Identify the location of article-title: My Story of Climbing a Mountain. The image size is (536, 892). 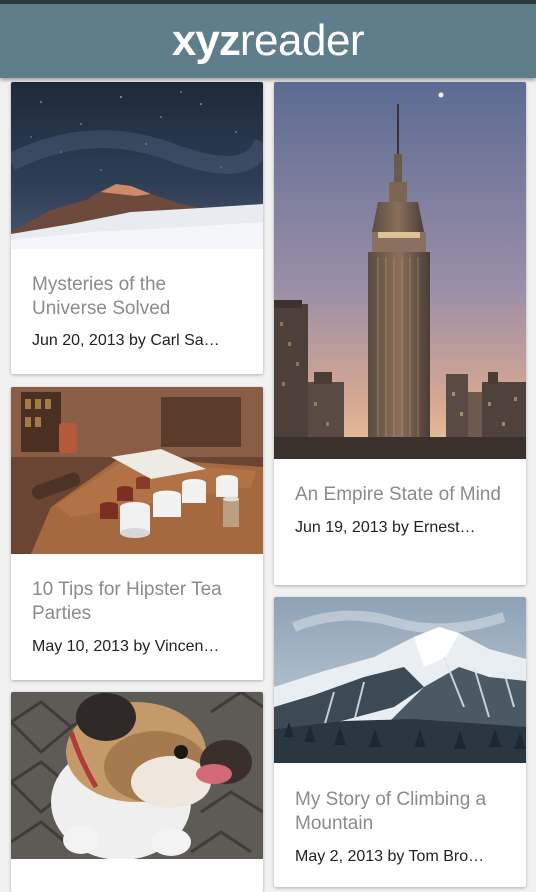
(391, 811).